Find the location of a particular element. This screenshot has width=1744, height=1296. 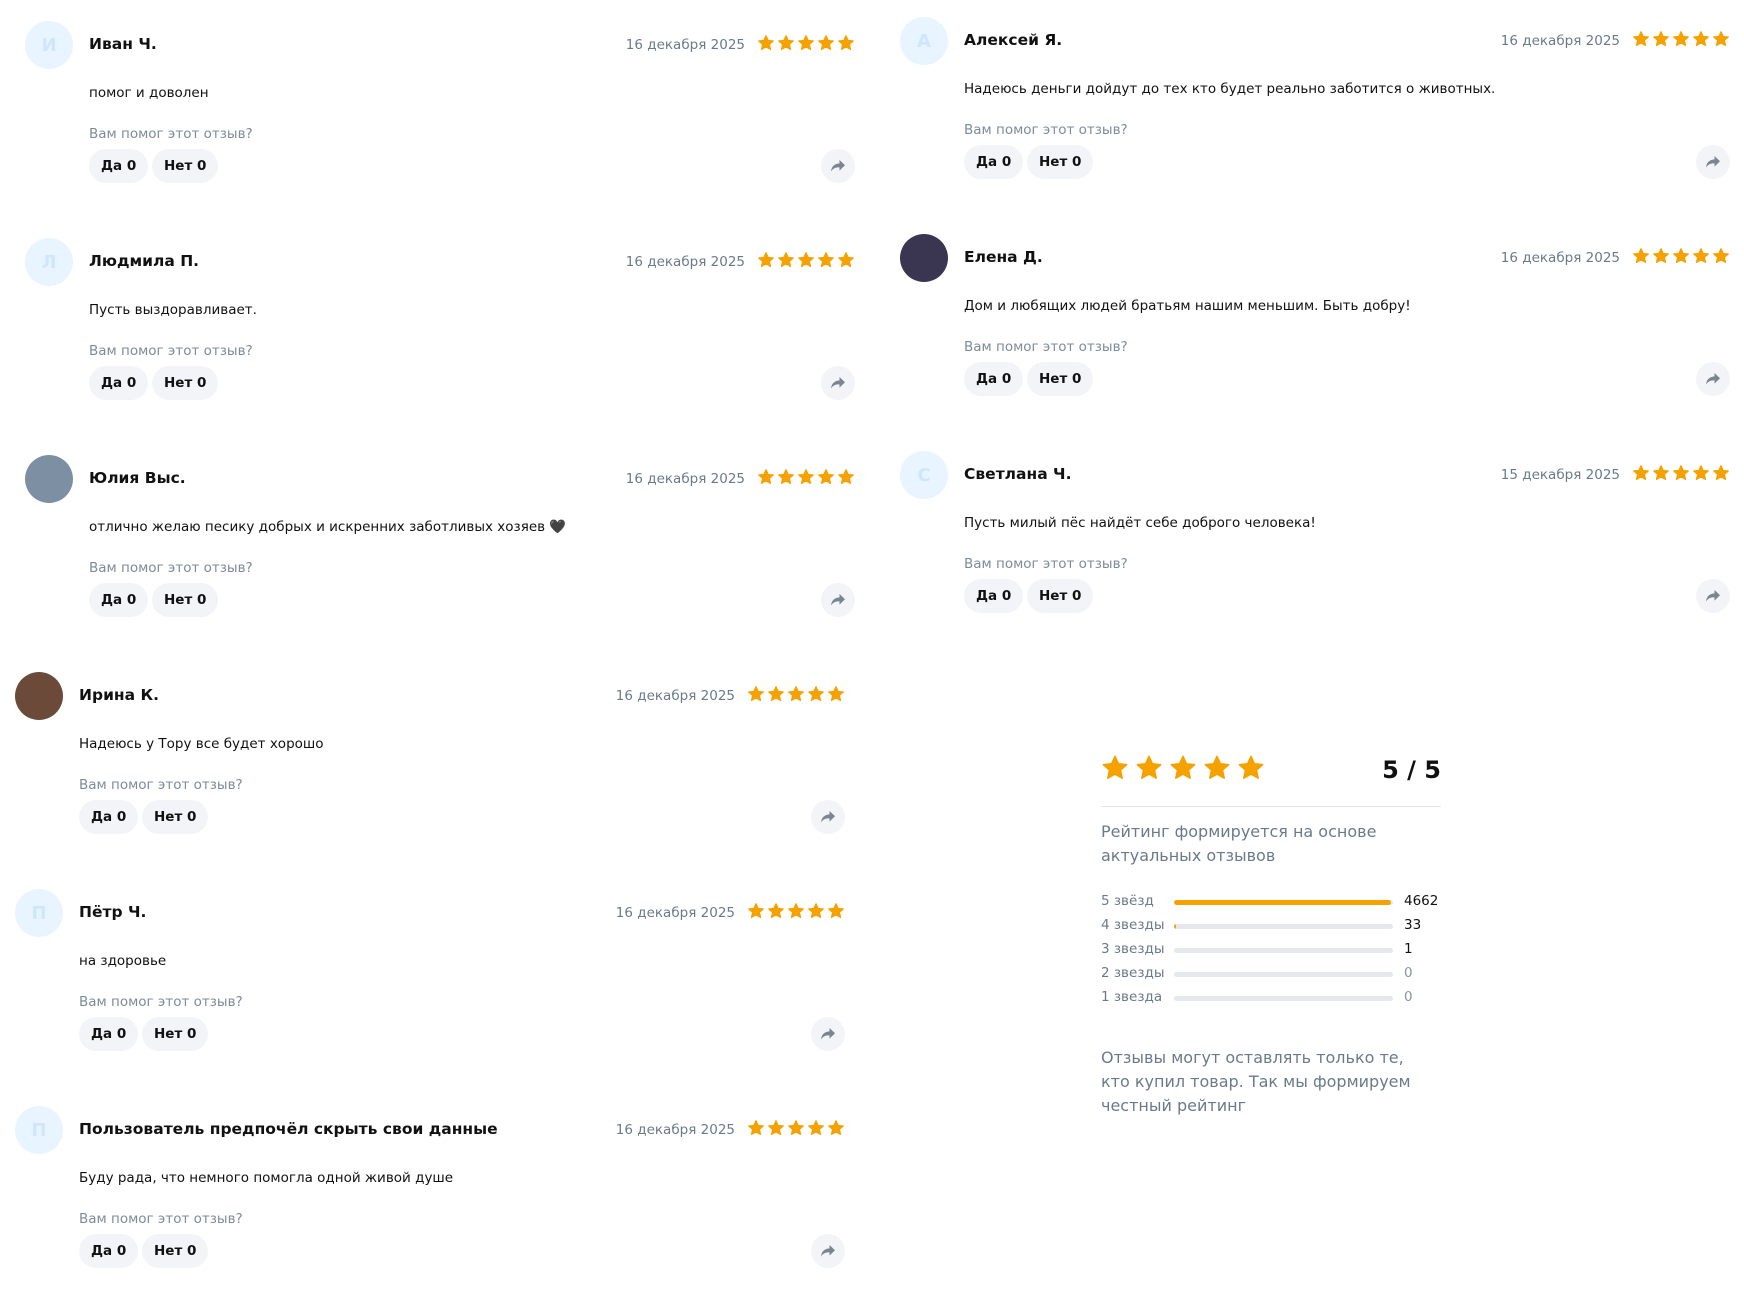

review-text: Надеюсь у Тору все будет хорошо is located at coordinates (201, 744).